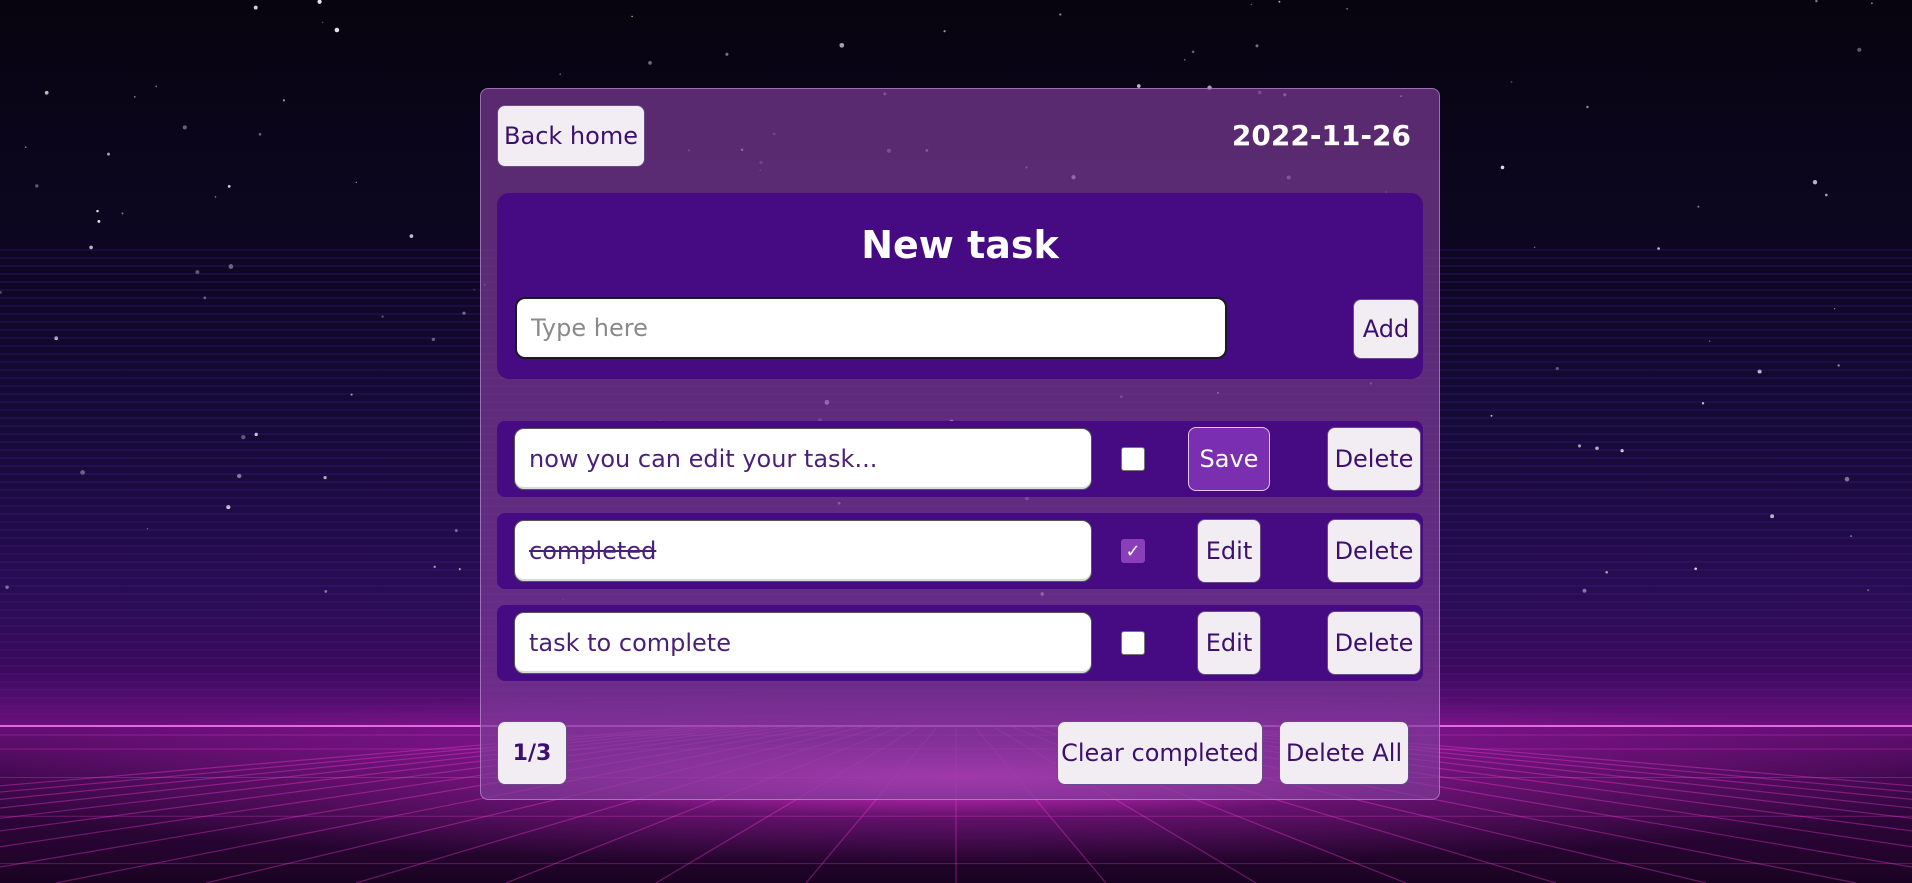 Image resolution: width=1912 pixels, height=883 pixels. Describe the element at coordinates (803, 643) in the screenshot. I see `task-text: task to complete` at that location.